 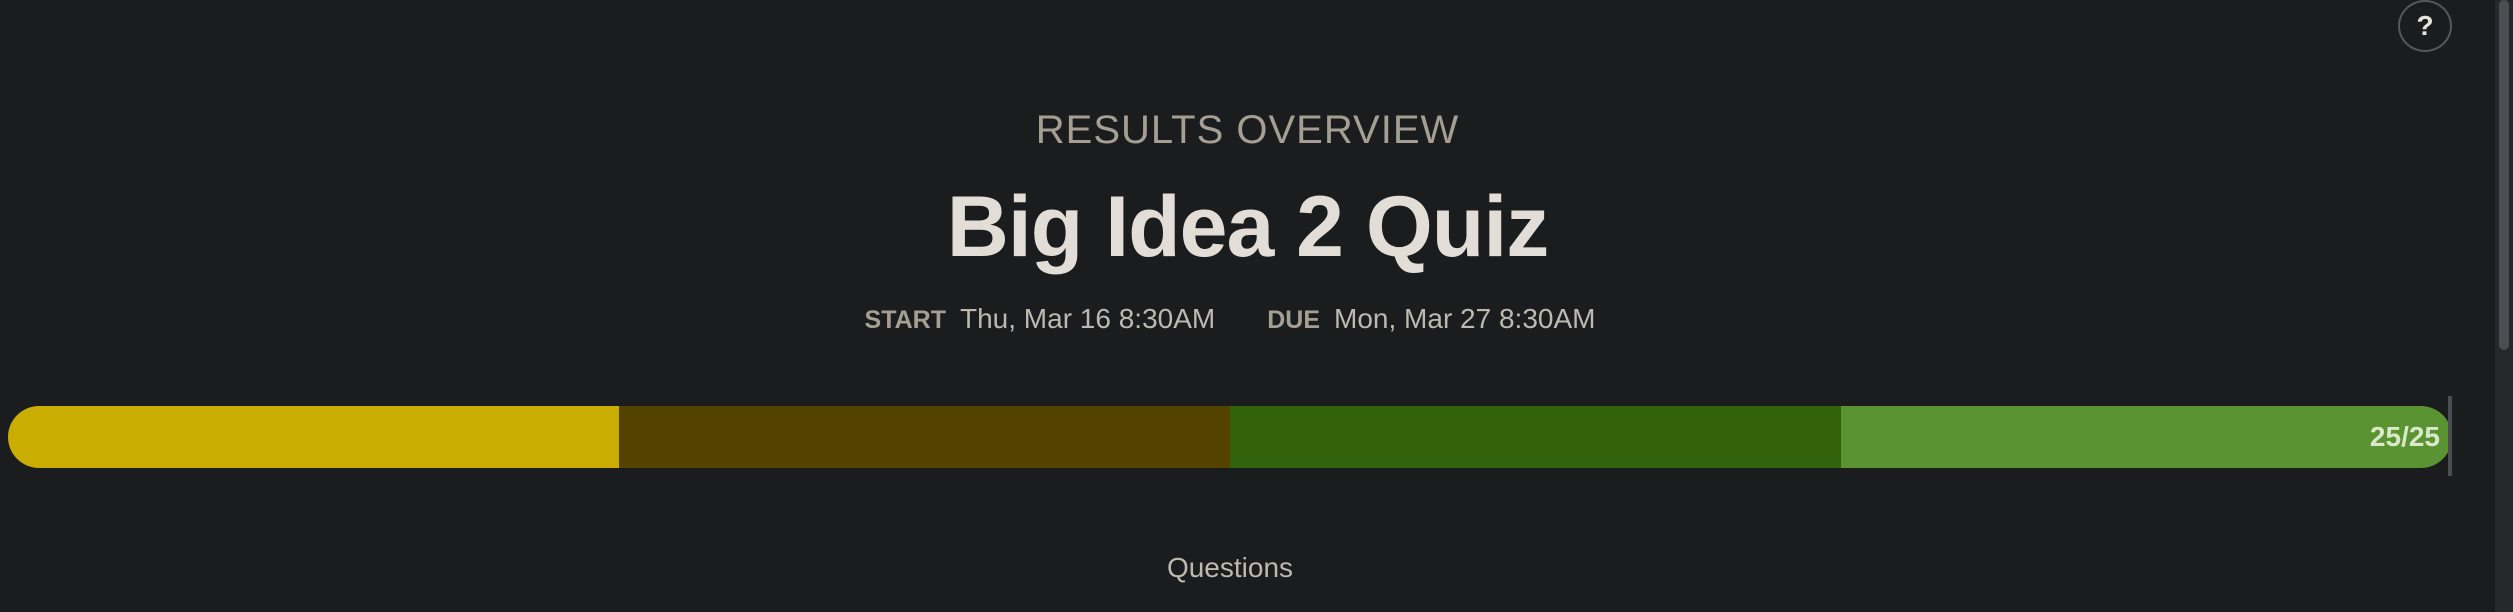 I want to click on help-button: ?, so click(x=2425, y=26).